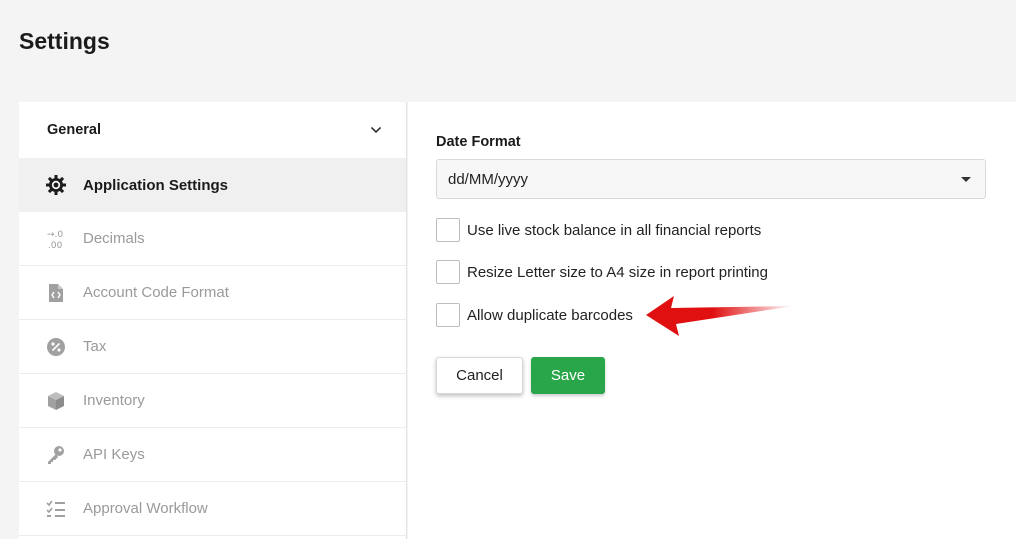  I want to click on sidebar-item-label: Account Code Format, so click(156, 292).